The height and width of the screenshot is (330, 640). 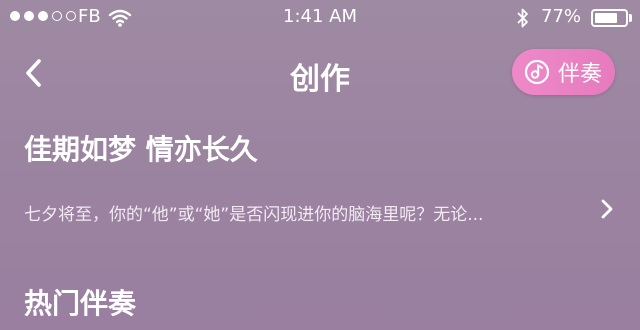 I want to click on music-note-icon, so click(x=537, y=72).